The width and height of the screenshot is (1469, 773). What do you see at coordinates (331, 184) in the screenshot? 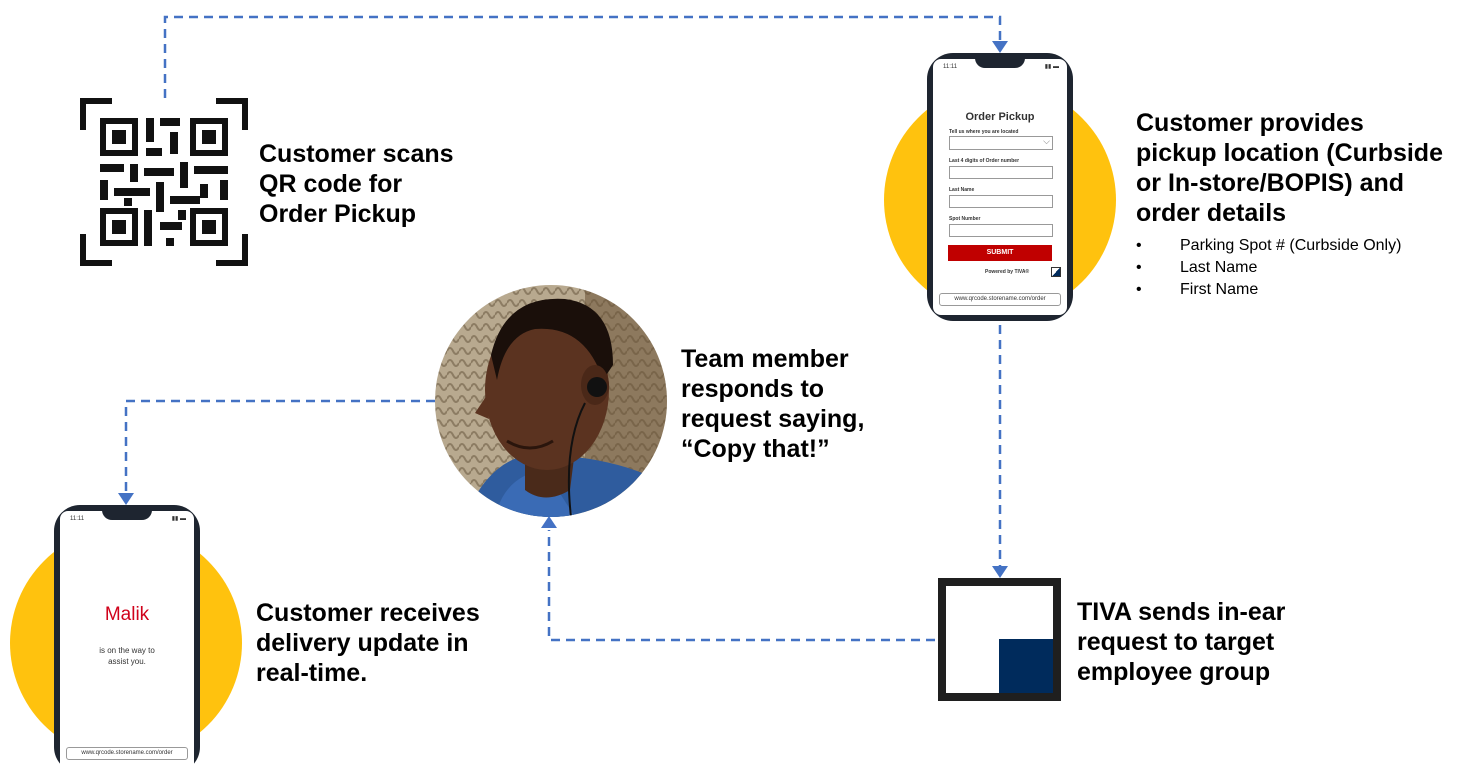
I see `step-scan-line: QR code for` at bounding box center [331, 184].